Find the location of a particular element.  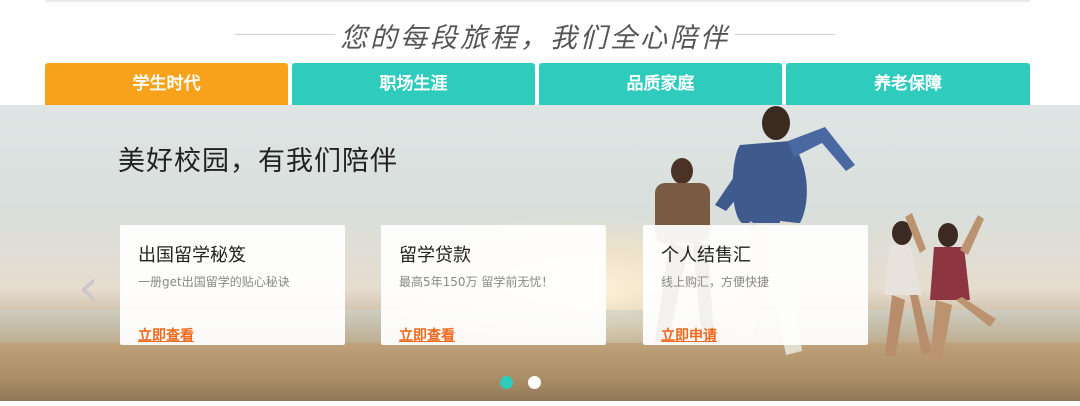

card-forex-exchange: 个人结售汇 线上购汇，方便快捷 立即申请 is located at coordinates (755, 285).